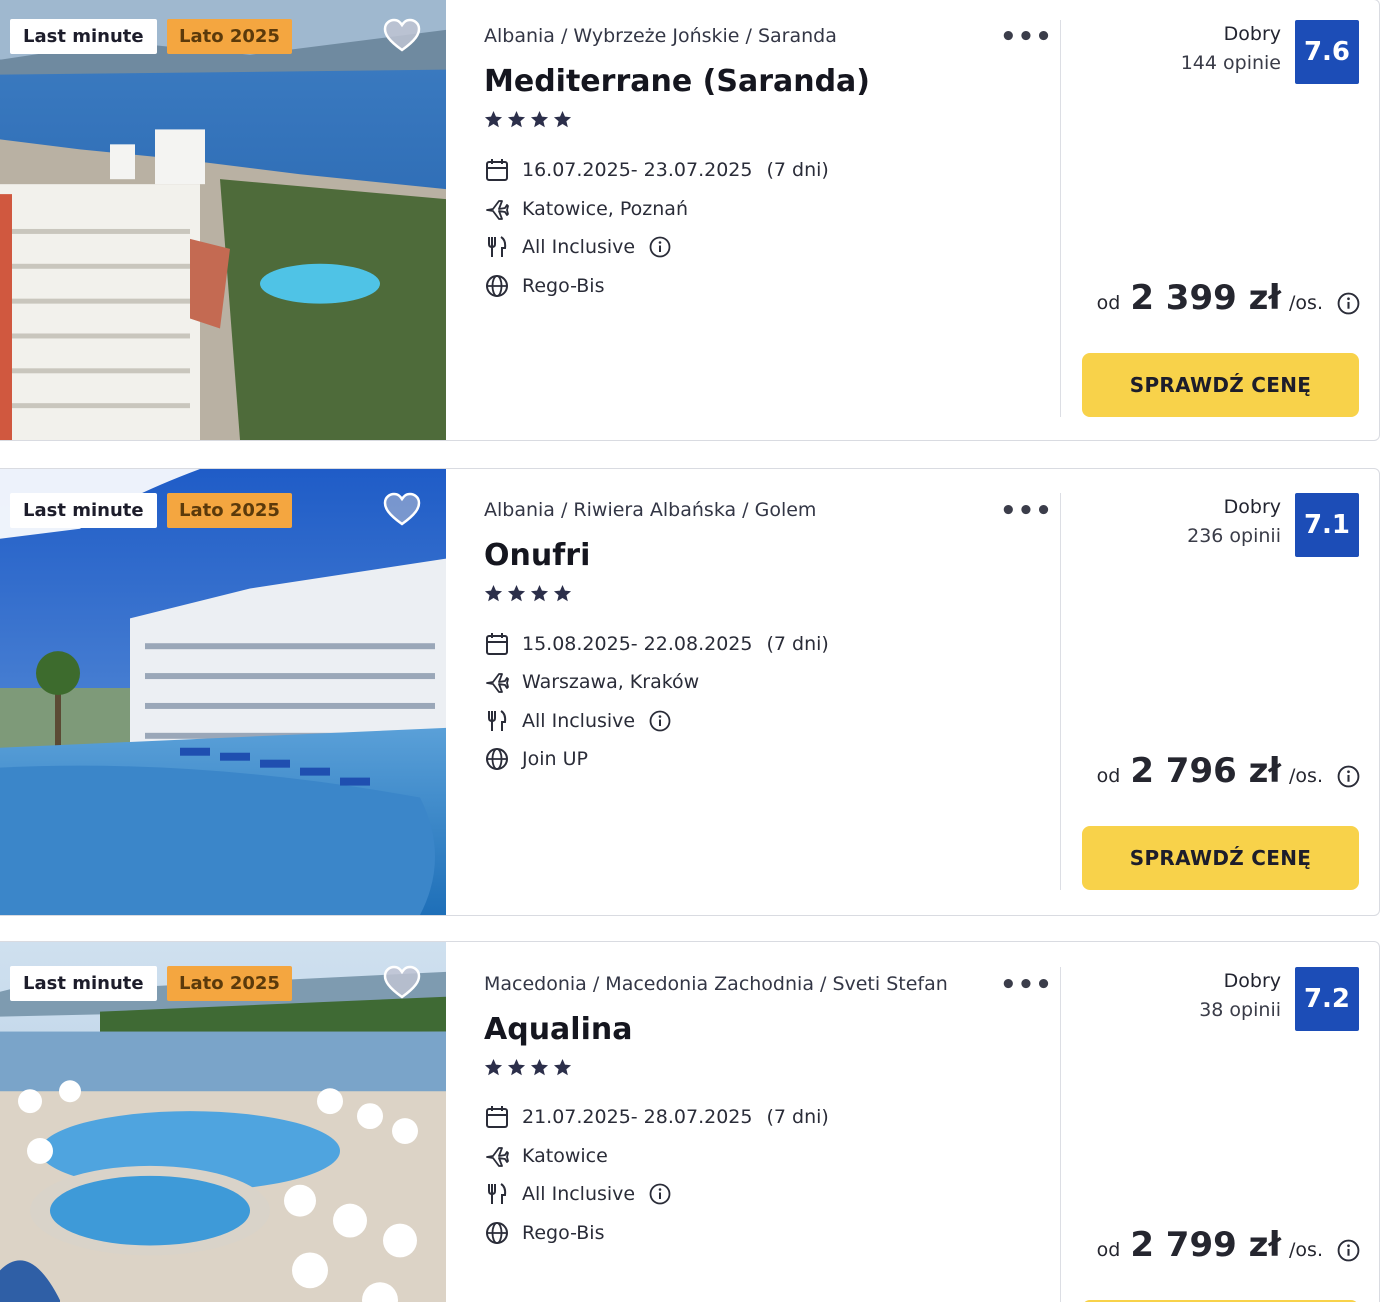 Image resolution: width=1382 pixels, height=1302 pixels. I want to click on rating-summary: Dobry 236 opinii, so click(1234, 522).